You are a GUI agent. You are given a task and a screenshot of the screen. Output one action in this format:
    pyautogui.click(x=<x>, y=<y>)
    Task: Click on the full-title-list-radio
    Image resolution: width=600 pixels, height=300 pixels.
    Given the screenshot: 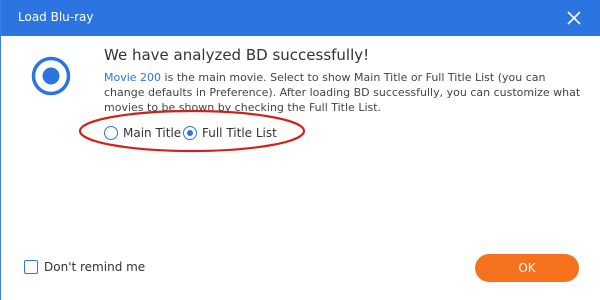 What is the action you would take?
    pyautogui.click(x=190, y=133)
    